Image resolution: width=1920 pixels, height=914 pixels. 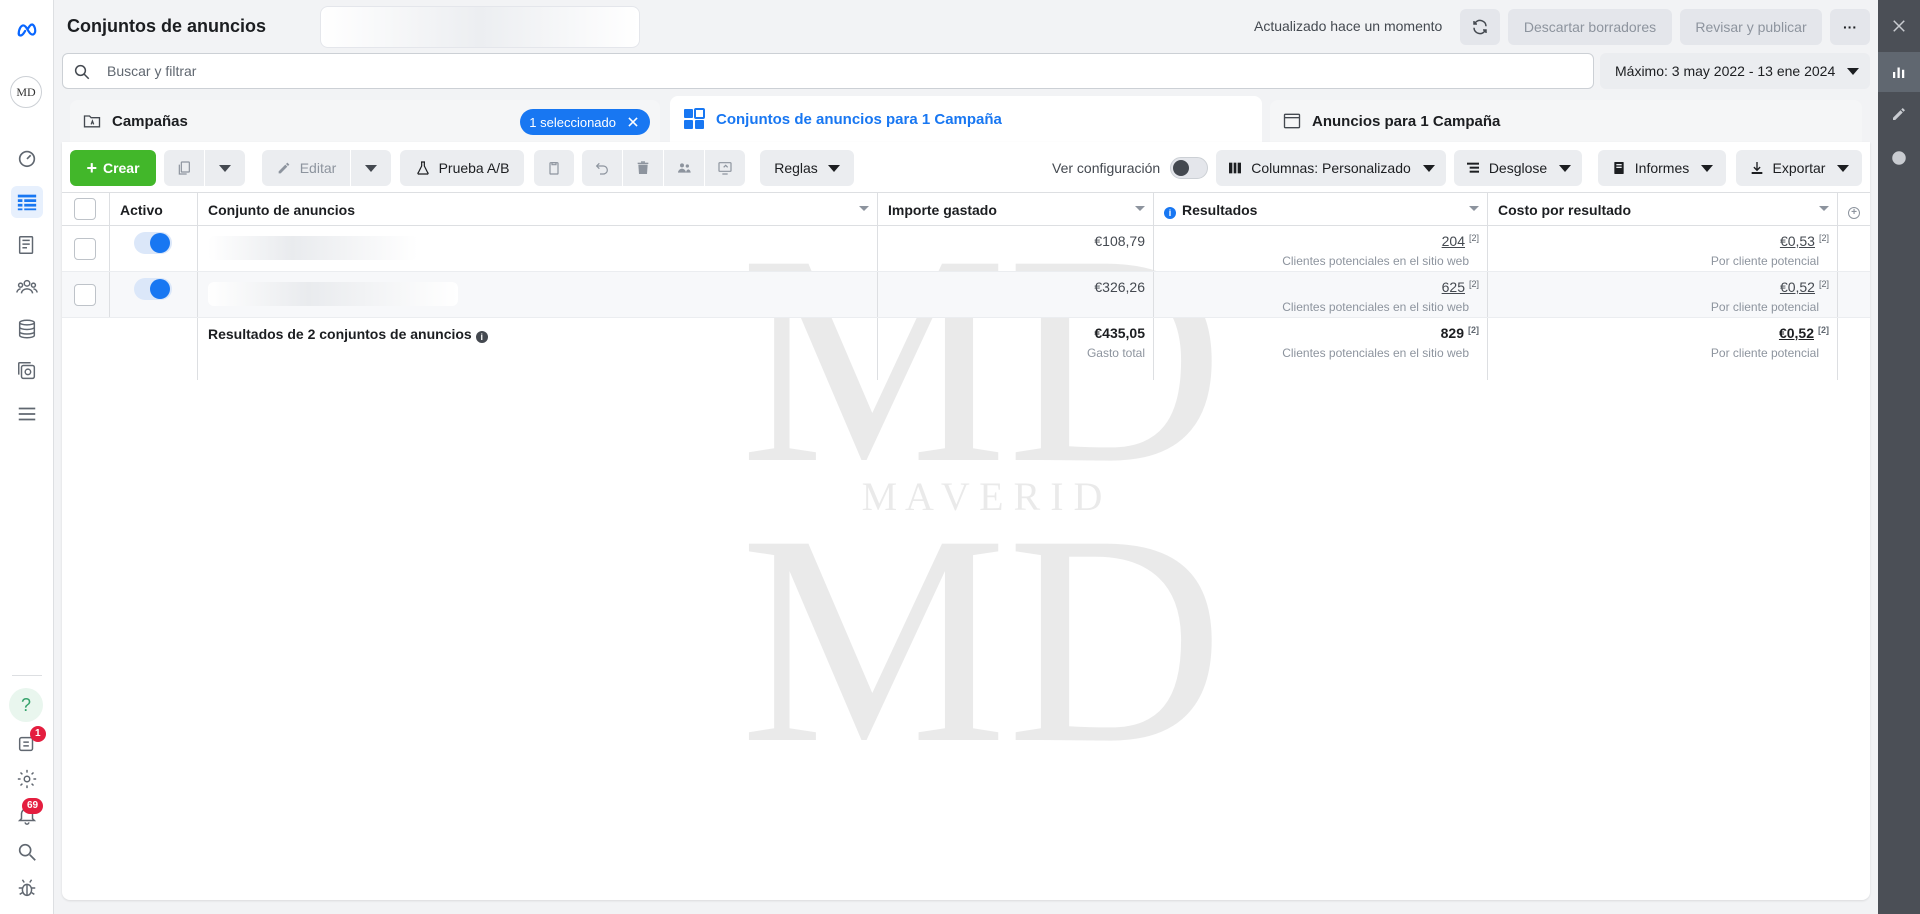 What do you see at coordinates (225, 168) in the screenshot?
I see `duplicate-dropdown-button` at bounding box center [225, 168].